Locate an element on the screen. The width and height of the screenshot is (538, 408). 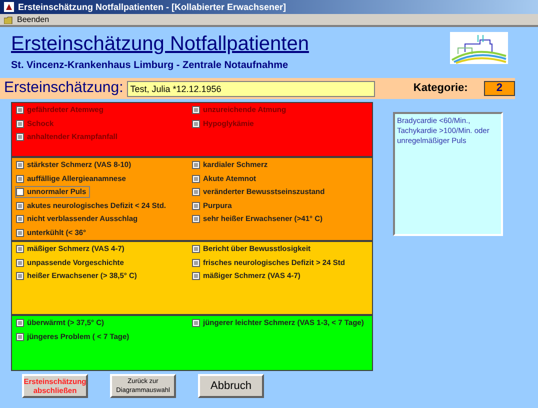
logo-drawing is located at coordinates (479, 48).